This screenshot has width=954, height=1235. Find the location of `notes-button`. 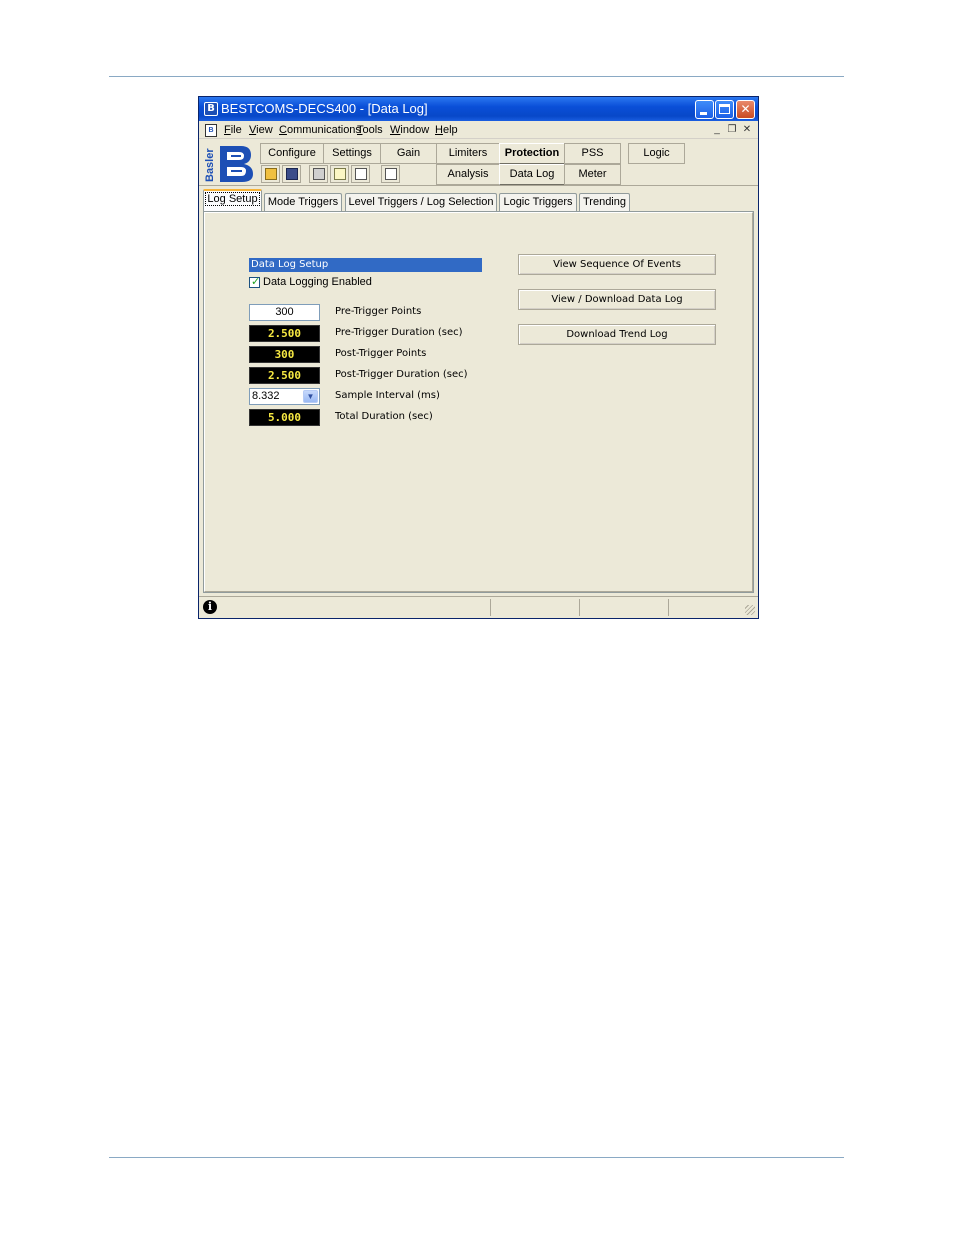

notes-button is located at coordinates (390, 174).